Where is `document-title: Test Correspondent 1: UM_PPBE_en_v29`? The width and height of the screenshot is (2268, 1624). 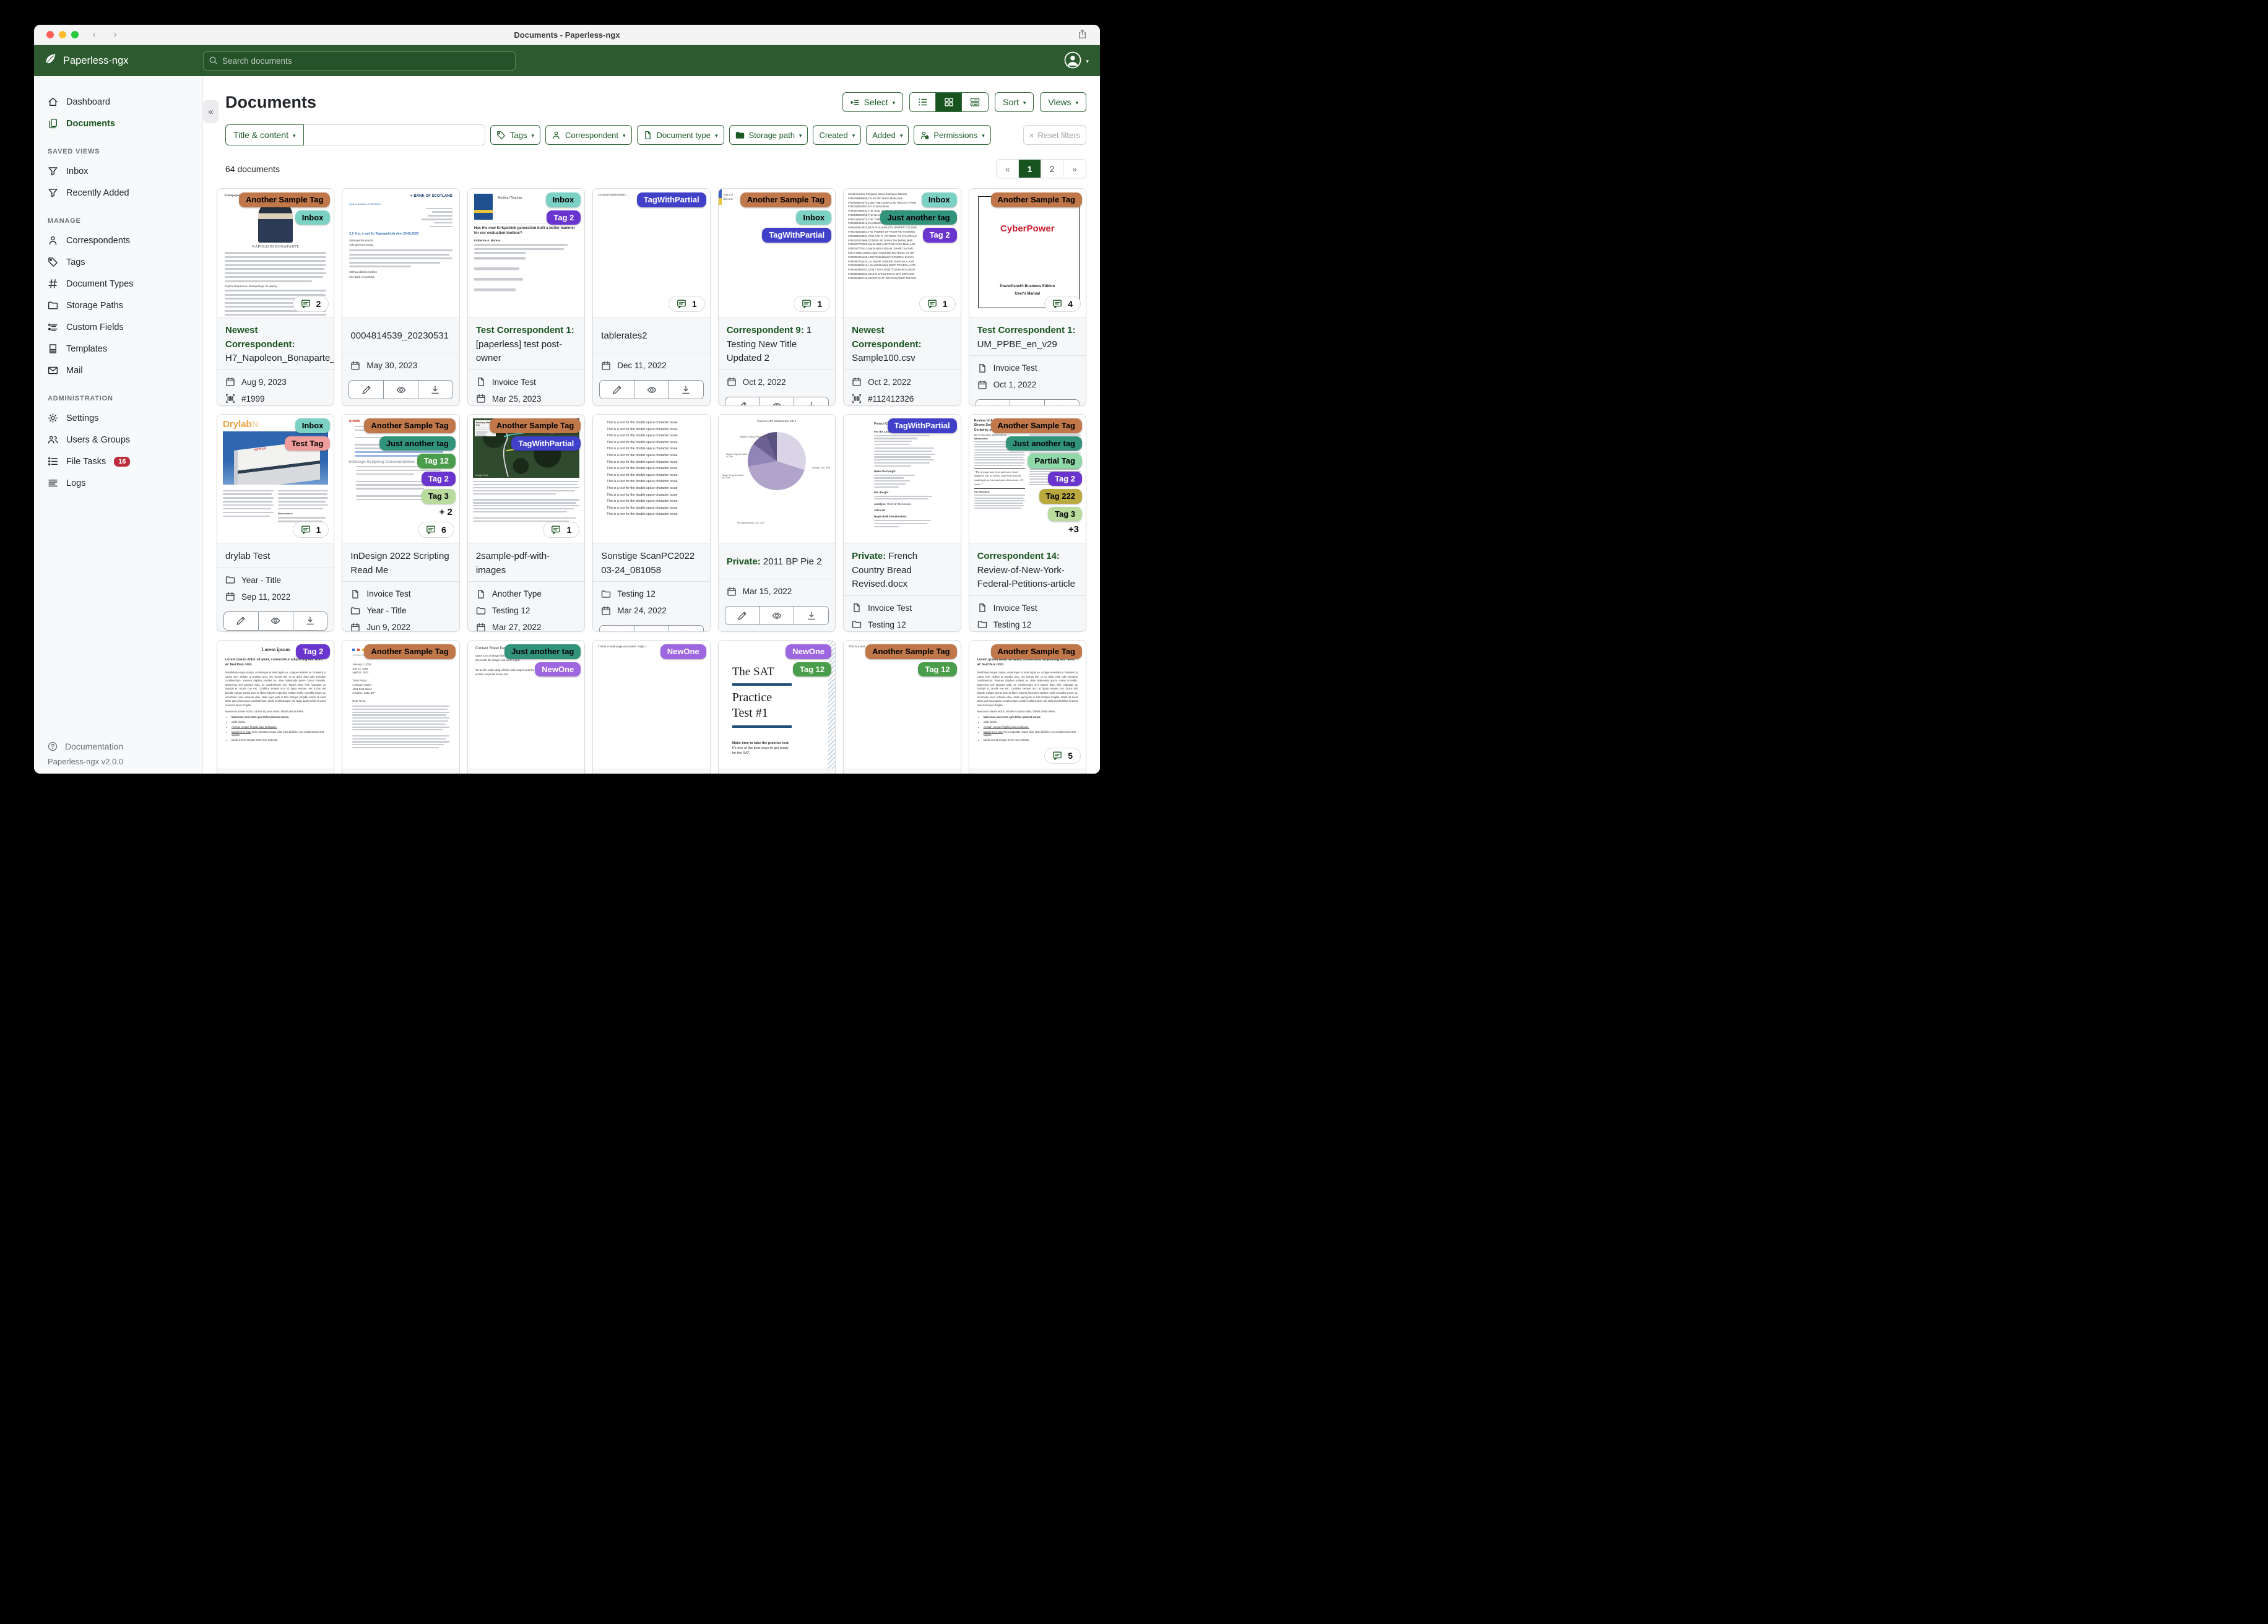
document-title: Test Correspondent 1: UM_PPBE_en_v29 is located at coordinates (1027, 336).